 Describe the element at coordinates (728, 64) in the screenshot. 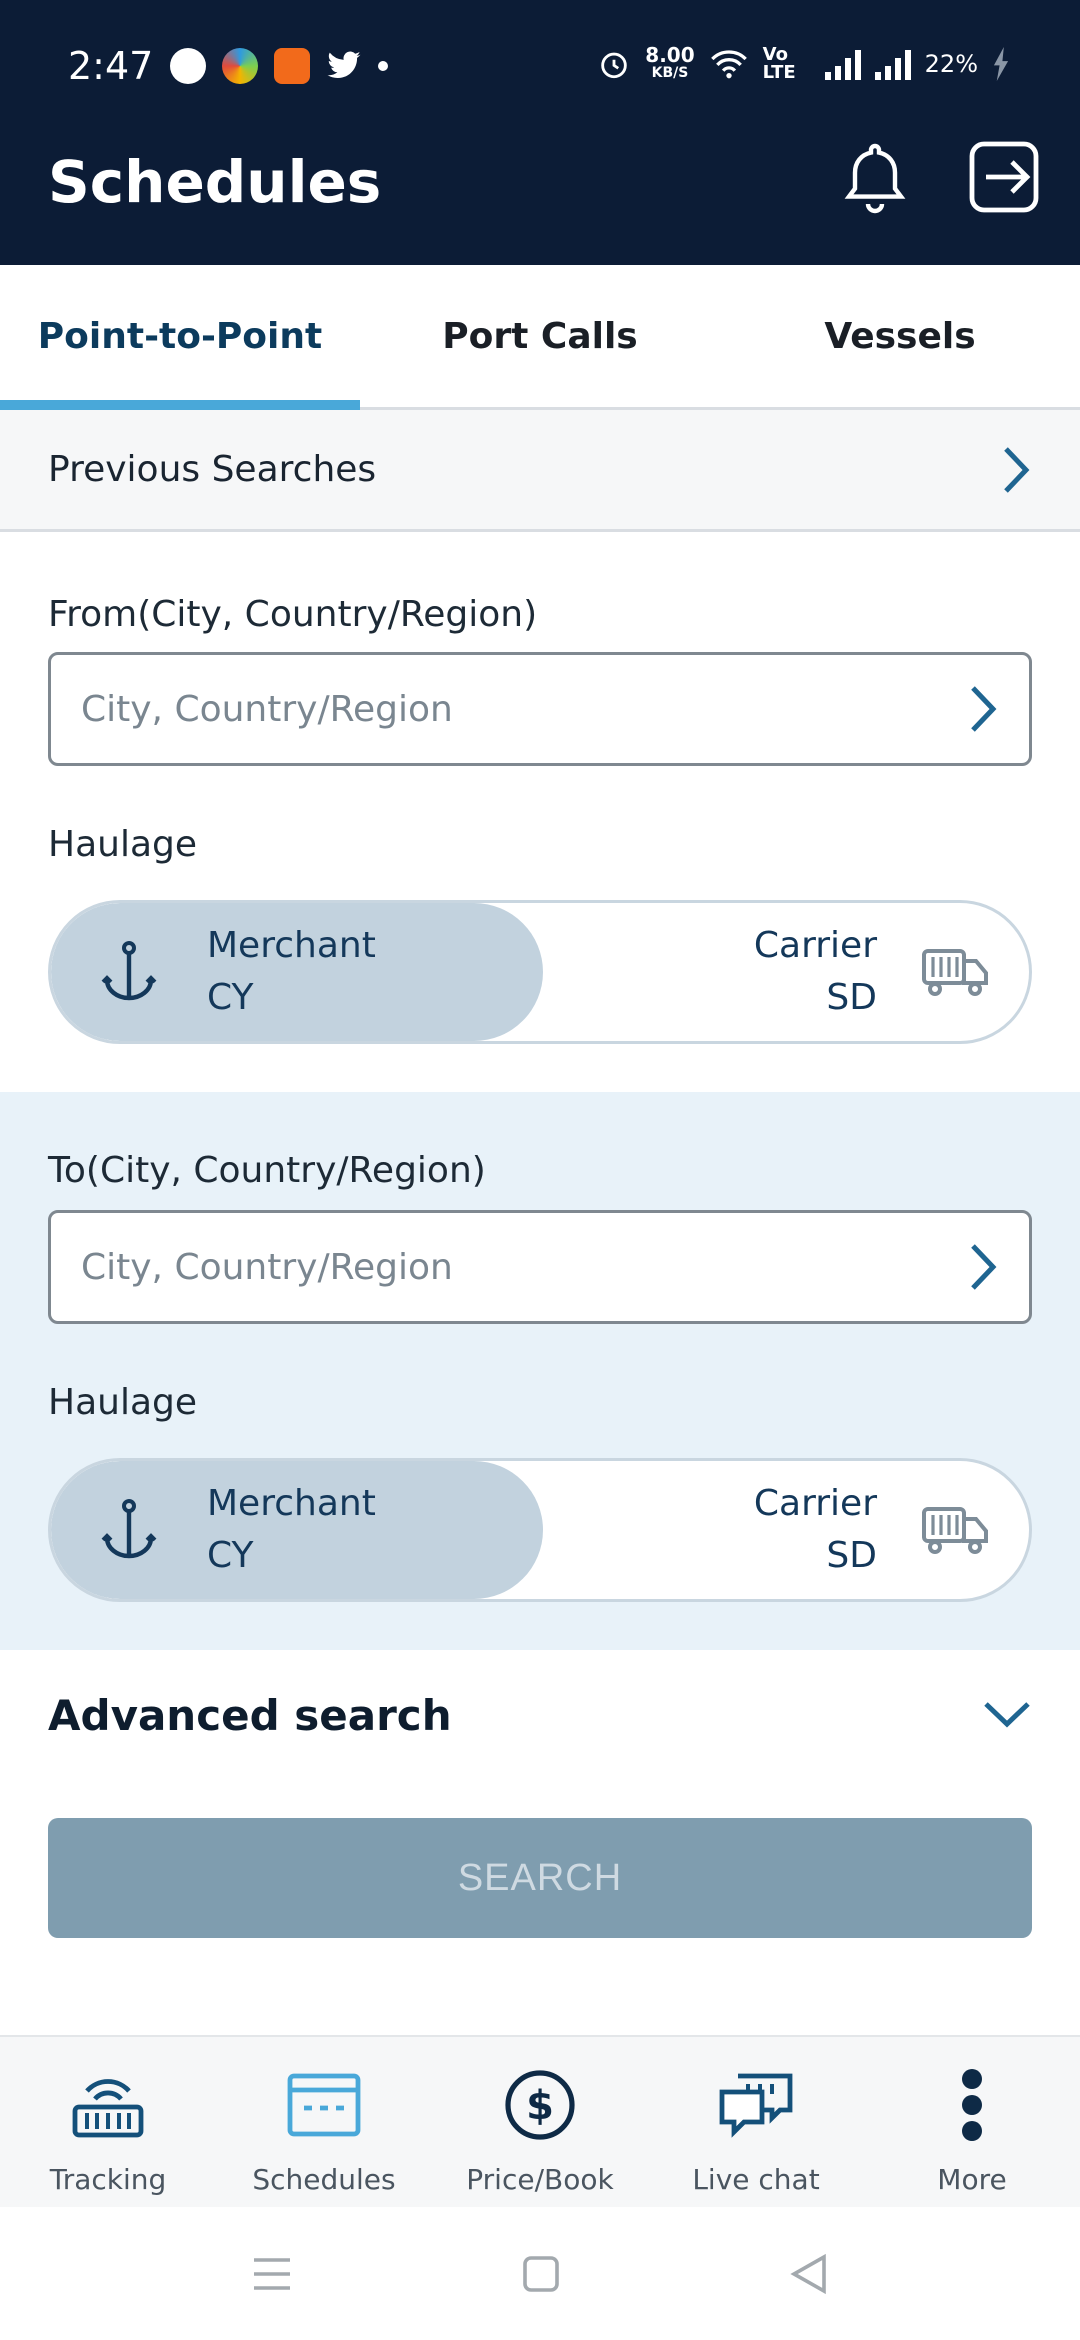

I see `wifi-icon` at that location.